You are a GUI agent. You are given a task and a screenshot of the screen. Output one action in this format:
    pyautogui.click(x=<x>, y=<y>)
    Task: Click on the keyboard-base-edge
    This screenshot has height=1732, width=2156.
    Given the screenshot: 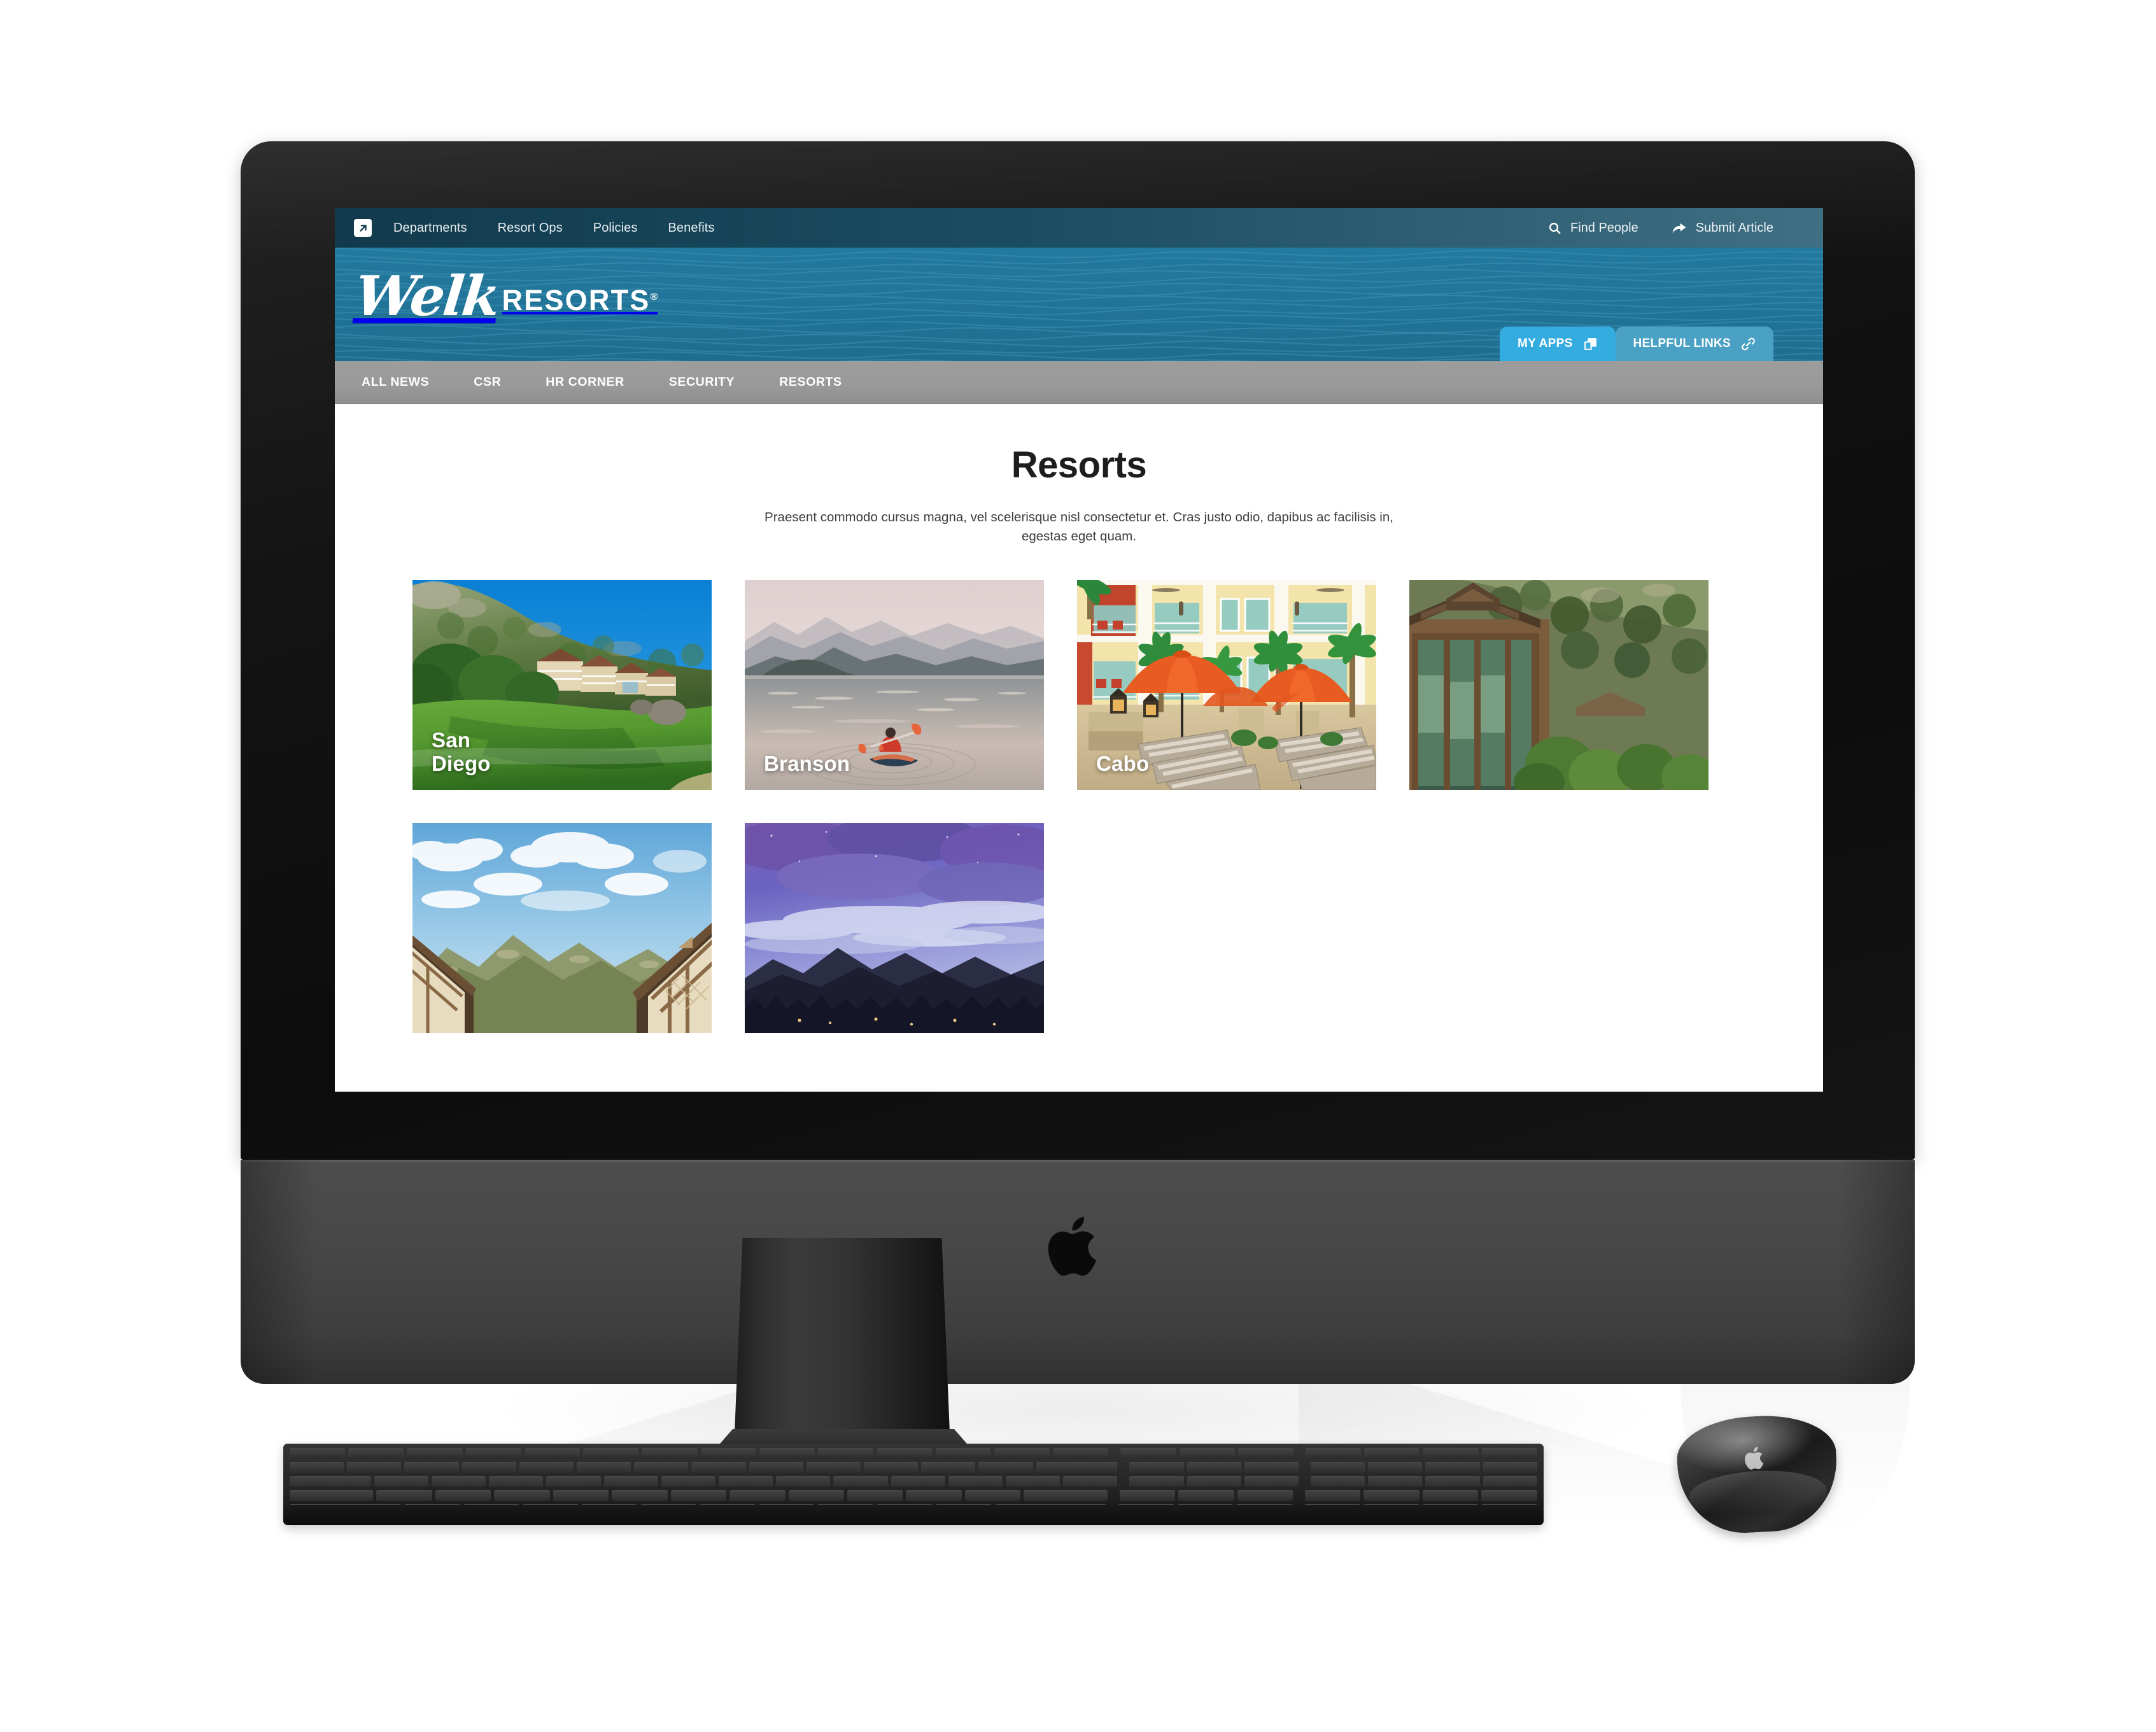 What is the action you would take?
    pyautogui.click(x=913, y=1515)
    